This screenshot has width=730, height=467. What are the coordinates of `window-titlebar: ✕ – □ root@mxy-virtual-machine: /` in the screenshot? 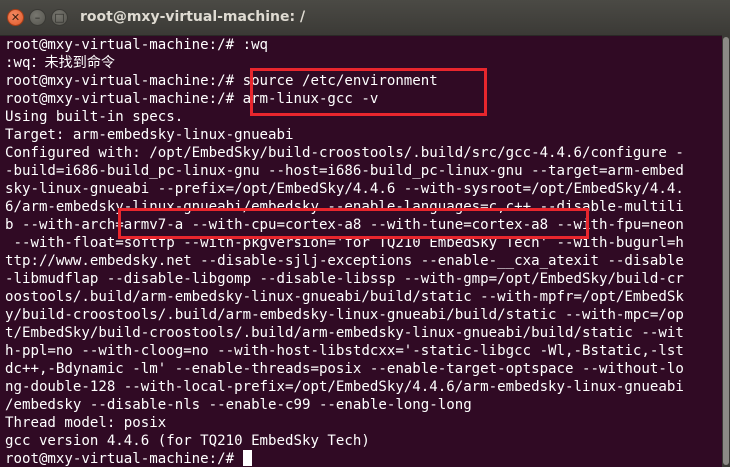 It's located at (365, 18).